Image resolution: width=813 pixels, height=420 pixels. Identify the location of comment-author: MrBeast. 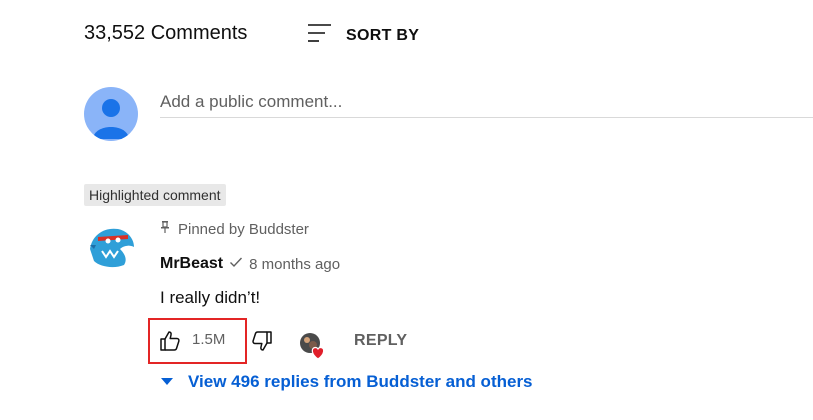
(191, 264).